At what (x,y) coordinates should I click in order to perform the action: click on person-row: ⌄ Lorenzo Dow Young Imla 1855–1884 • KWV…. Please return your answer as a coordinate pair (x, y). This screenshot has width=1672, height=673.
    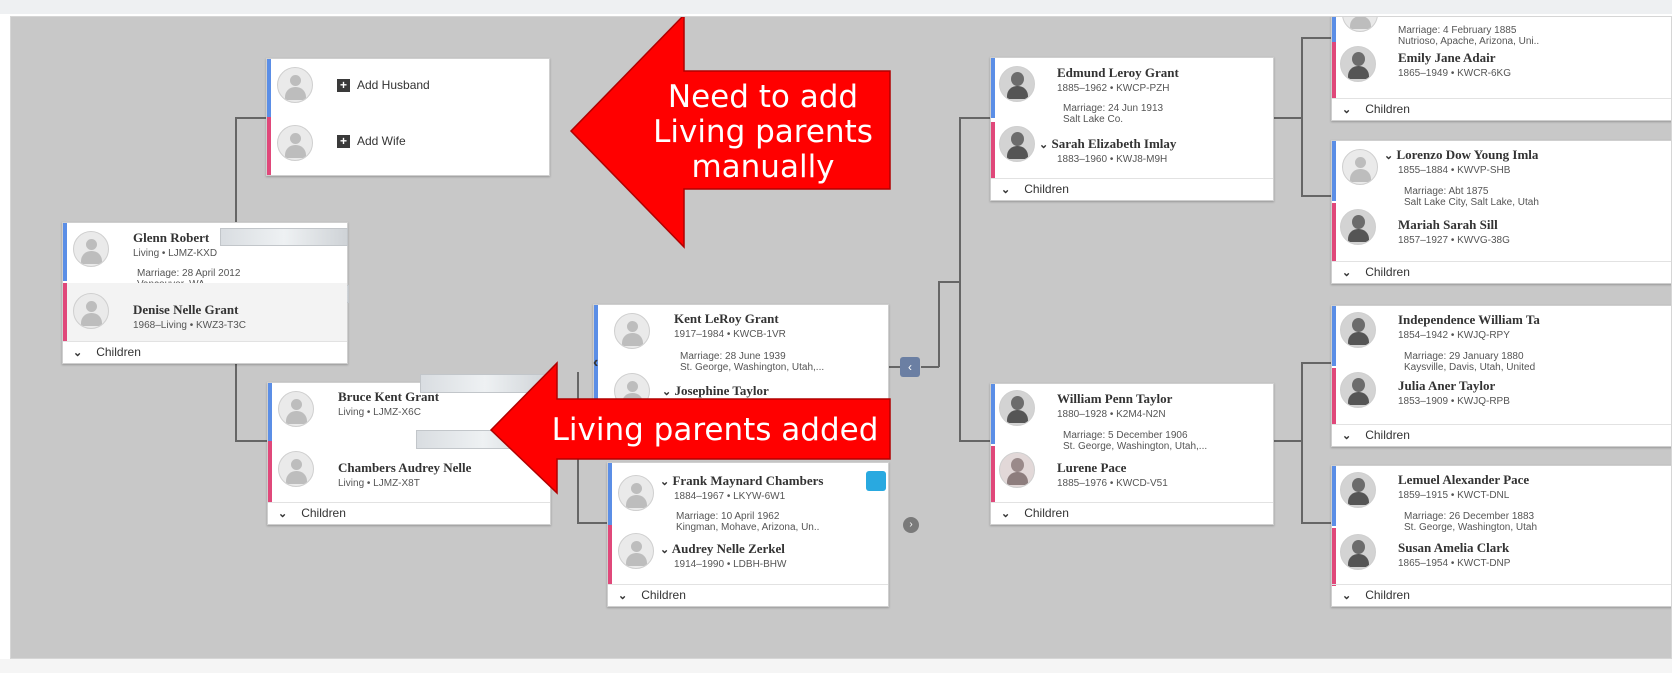
    Looking at the image, I should click on (1501, 174).